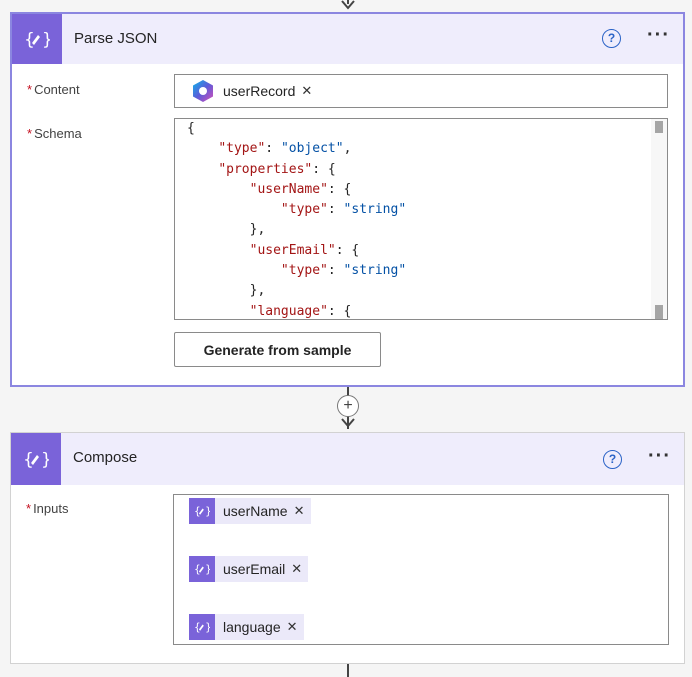 This screenshot has height=677, width=692. I want to click on json-key: "language", so click(288, 311).